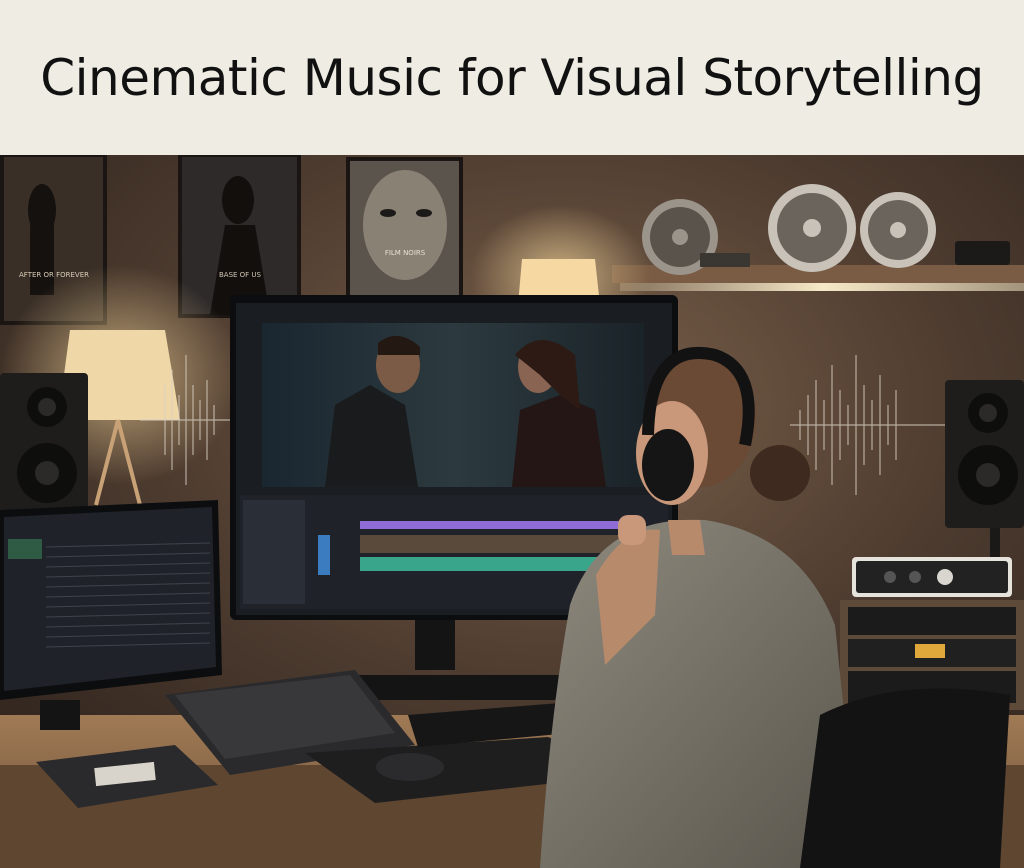 Image resolution: width=1024 pixels, height=868 pixels. Describe the element at coordinates (932, 577) in the screenshot. I see `audio-interface` at that location.